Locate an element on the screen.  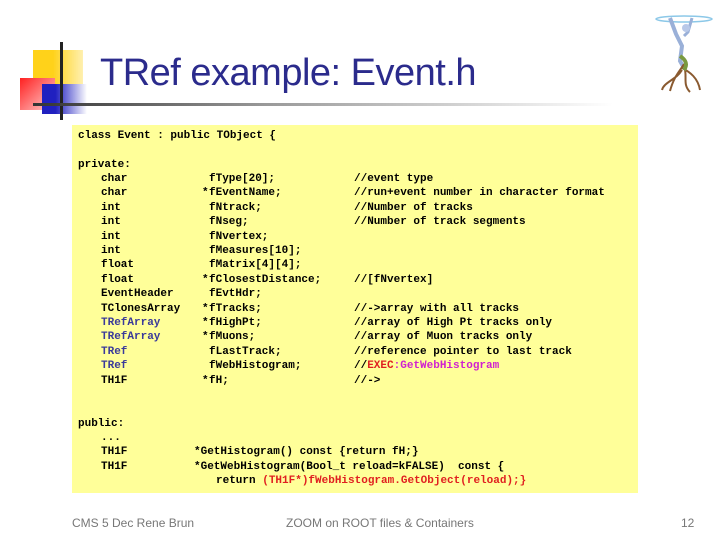
footer-author: CMS 5 Dec Rene Brun is located at coordinates (133, 523).